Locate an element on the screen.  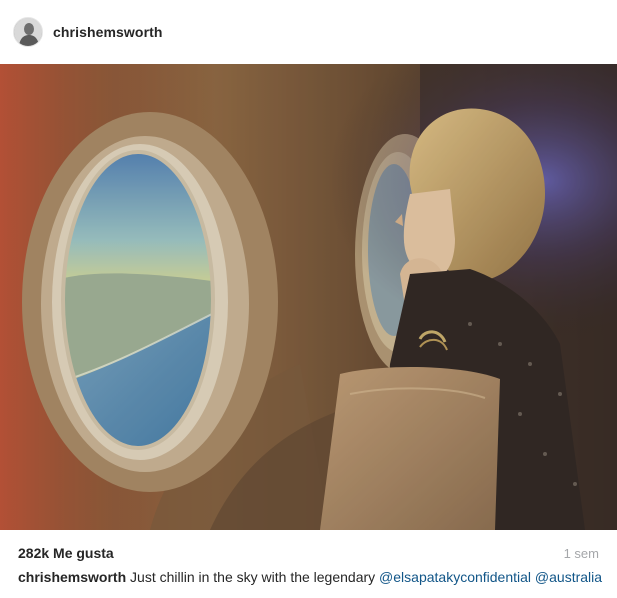
profile-avatar-icon is located at coordinates (28, 32).